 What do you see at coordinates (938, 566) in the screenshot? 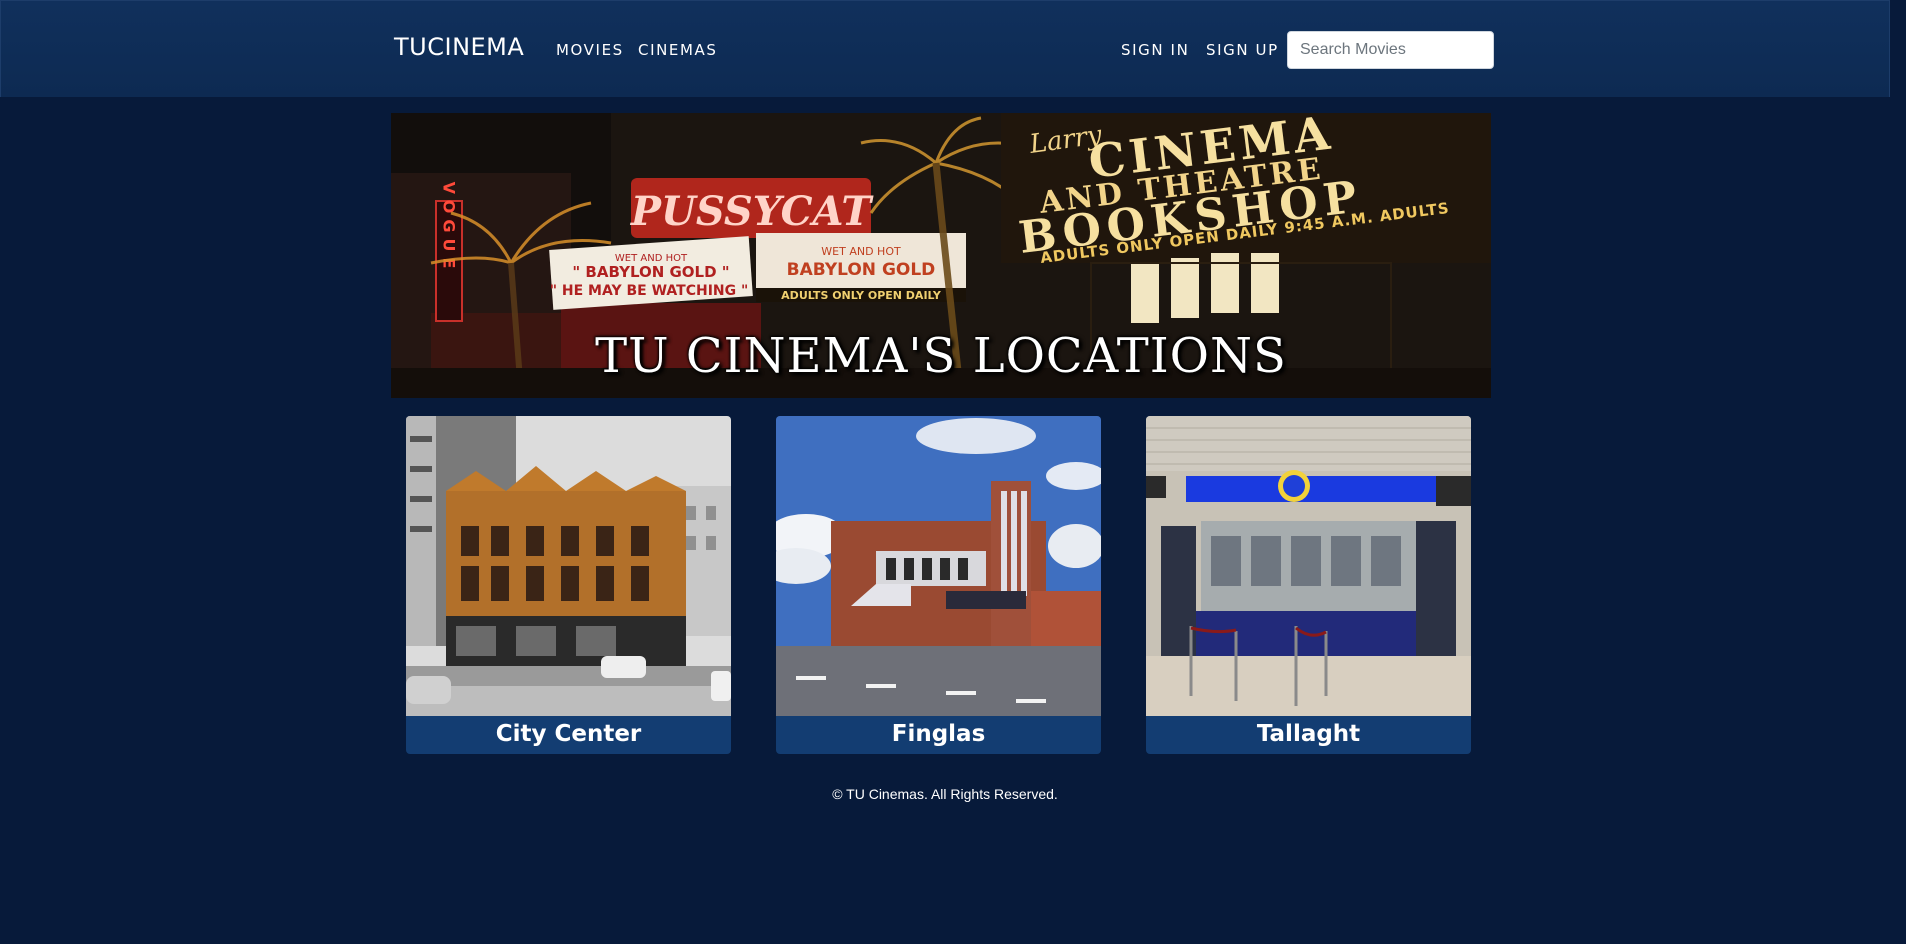
I see `finglas-image` at bounding box center [938, 566].